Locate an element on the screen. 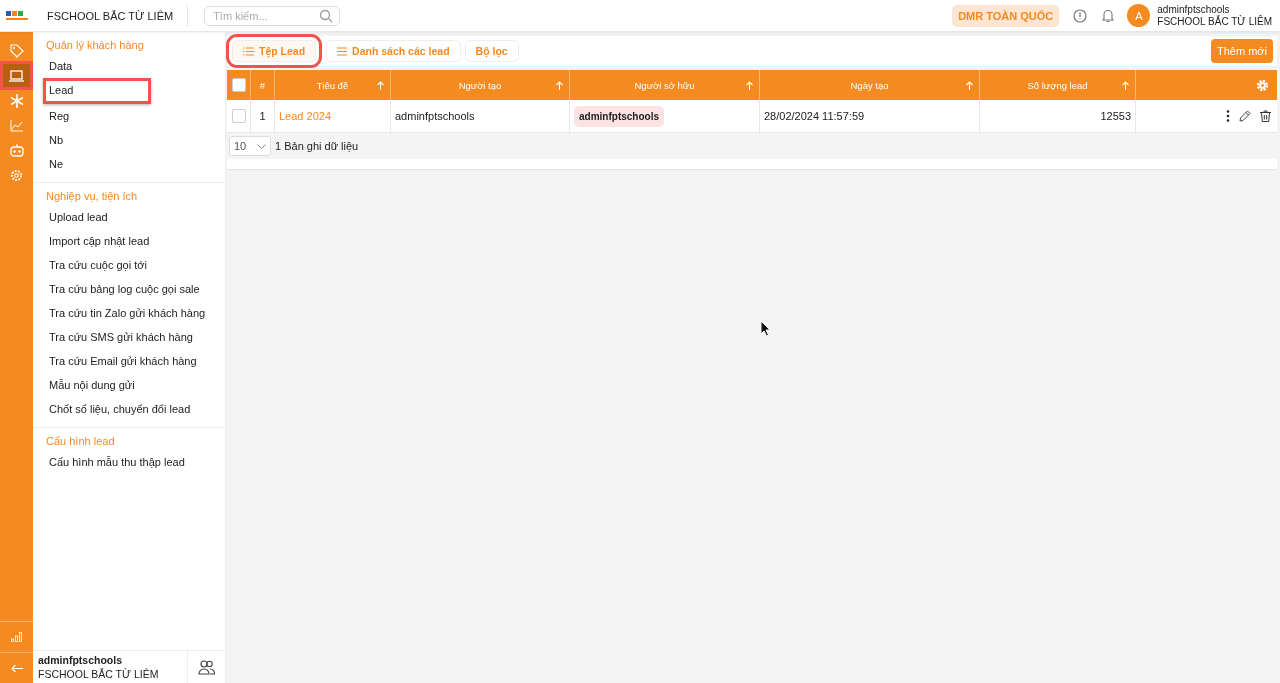 Image resolution: width=1280 pixels, height=683 pixels. menu-item: Ne is located at coordinates (129, 164).